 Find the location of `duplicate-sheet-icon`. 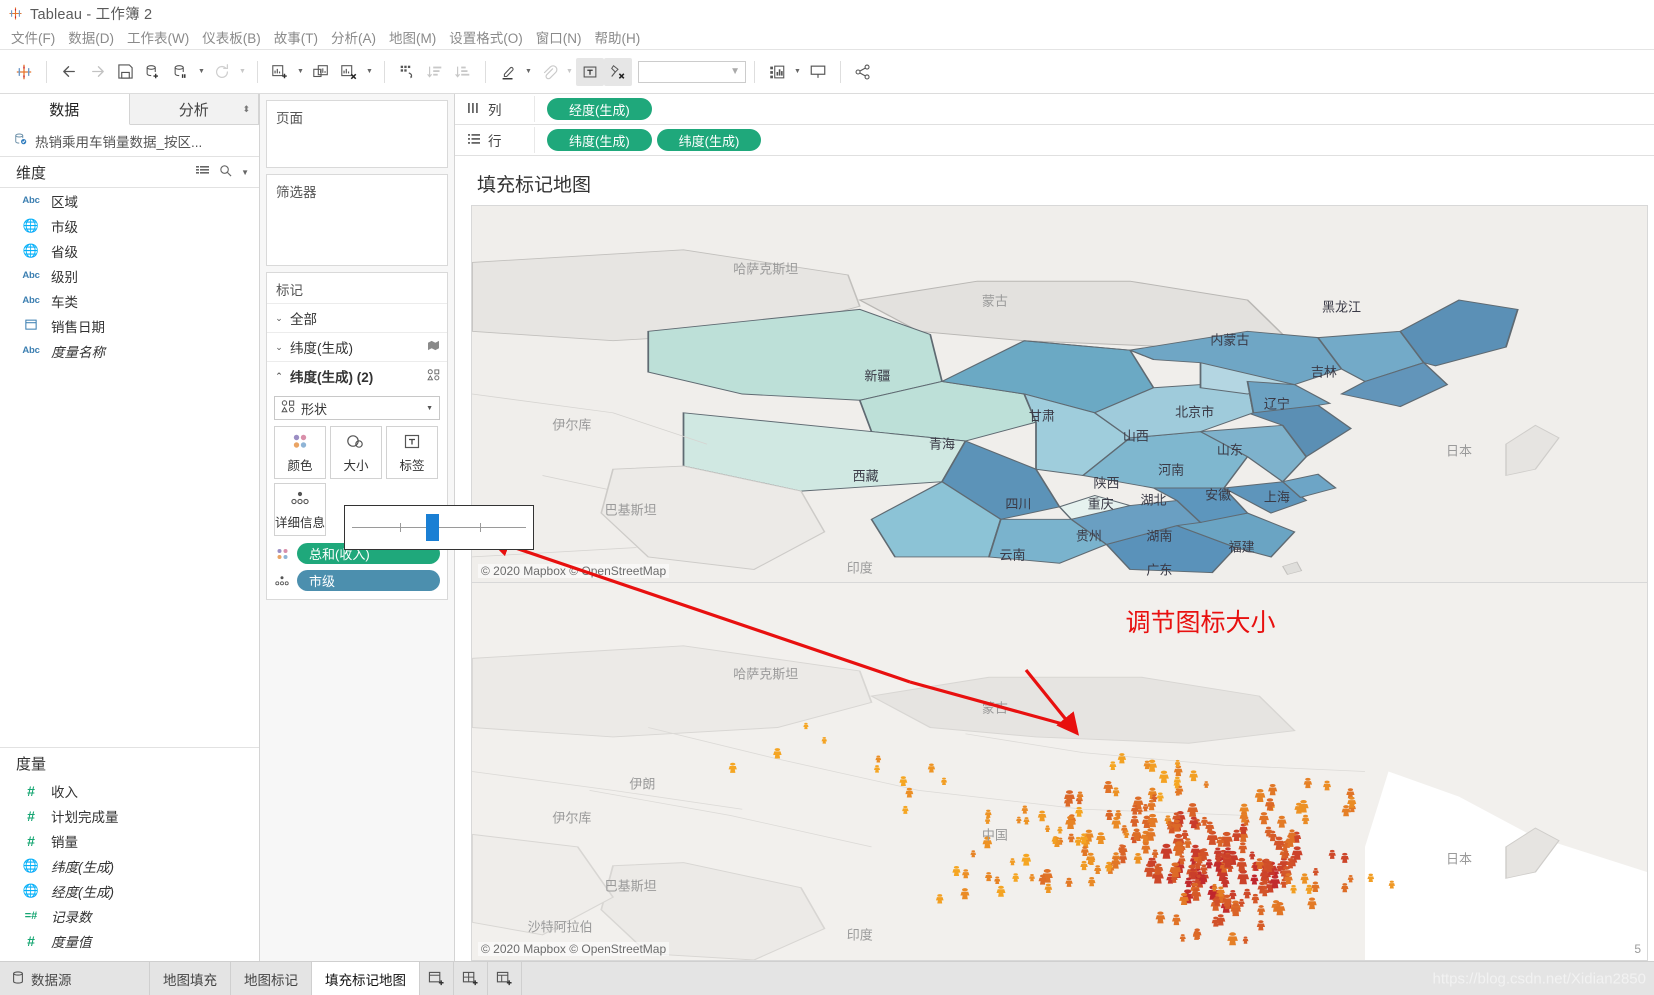

duplicate-sheet-icon is located at coordinates (321, 72).